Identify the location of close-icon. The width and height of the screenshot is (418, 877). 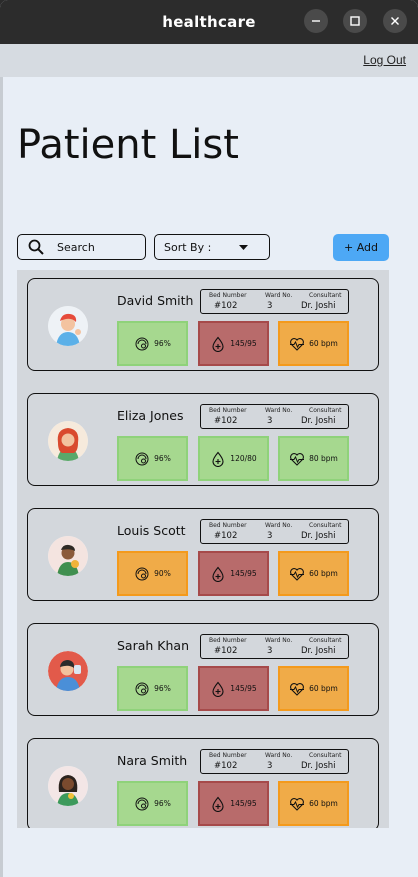
(395, 21).